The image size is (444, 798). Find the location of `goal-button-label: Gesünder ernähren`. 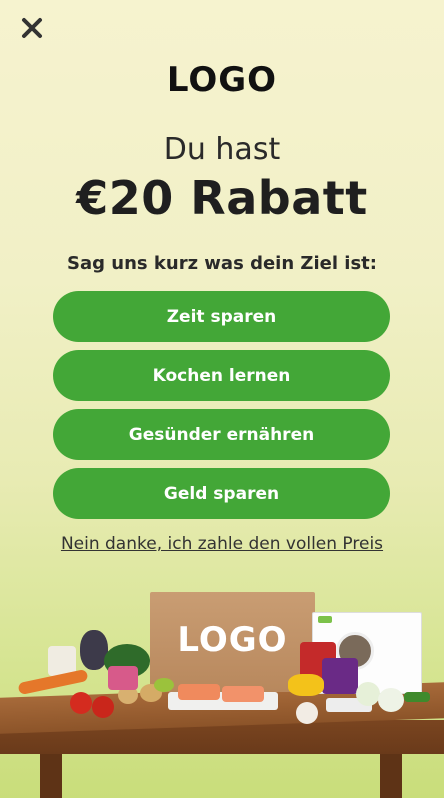

goal-button-label: Gesünder ernähren is located at coordinates (221, 434).